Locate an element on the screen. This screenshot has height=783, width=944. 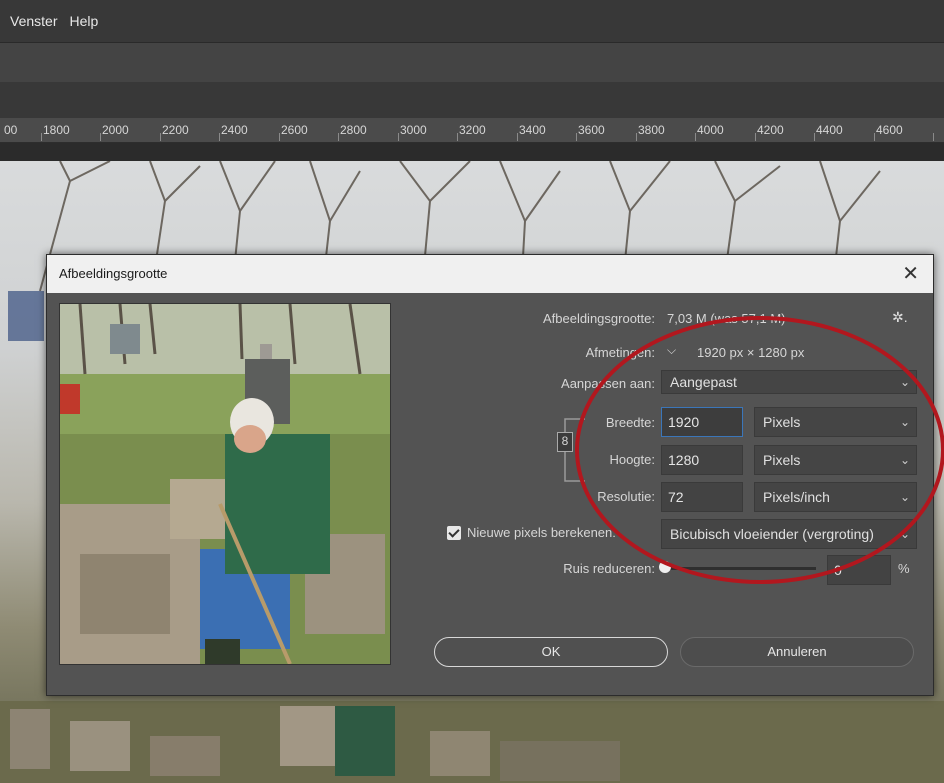
ruler-tick: 2400 is located at coordinates (234, 130).